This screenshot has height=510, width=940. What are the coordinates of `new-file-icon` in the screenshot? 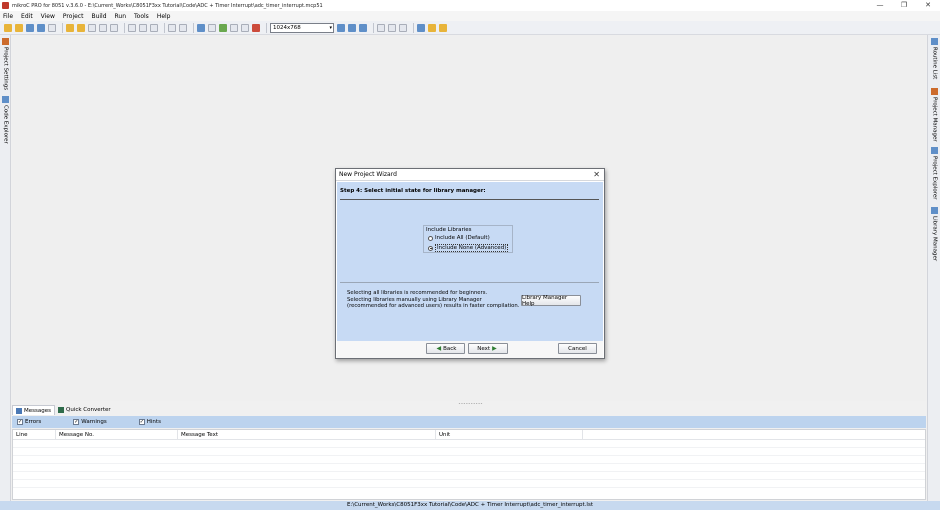 It's located at (8, 27).